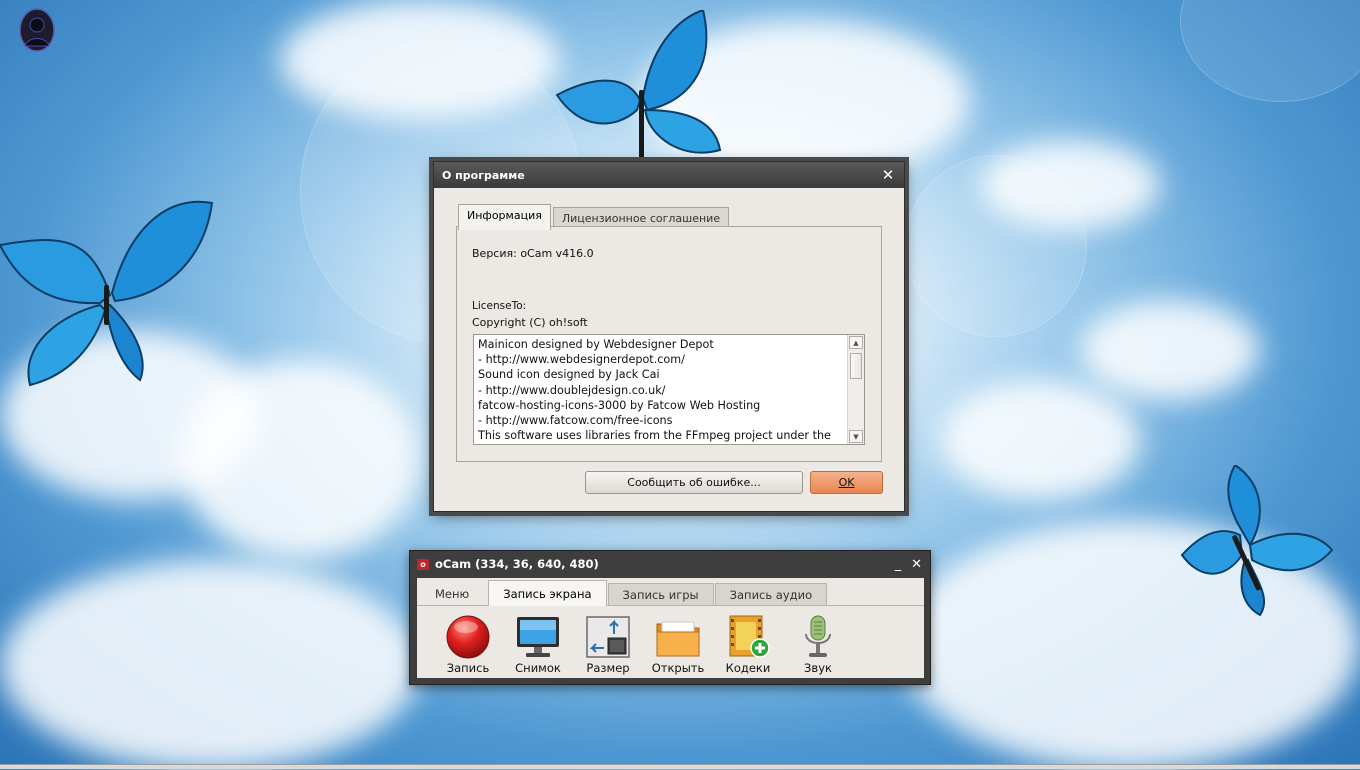  I want to click on scroll-up-icon: ▲, so click(856, 342).